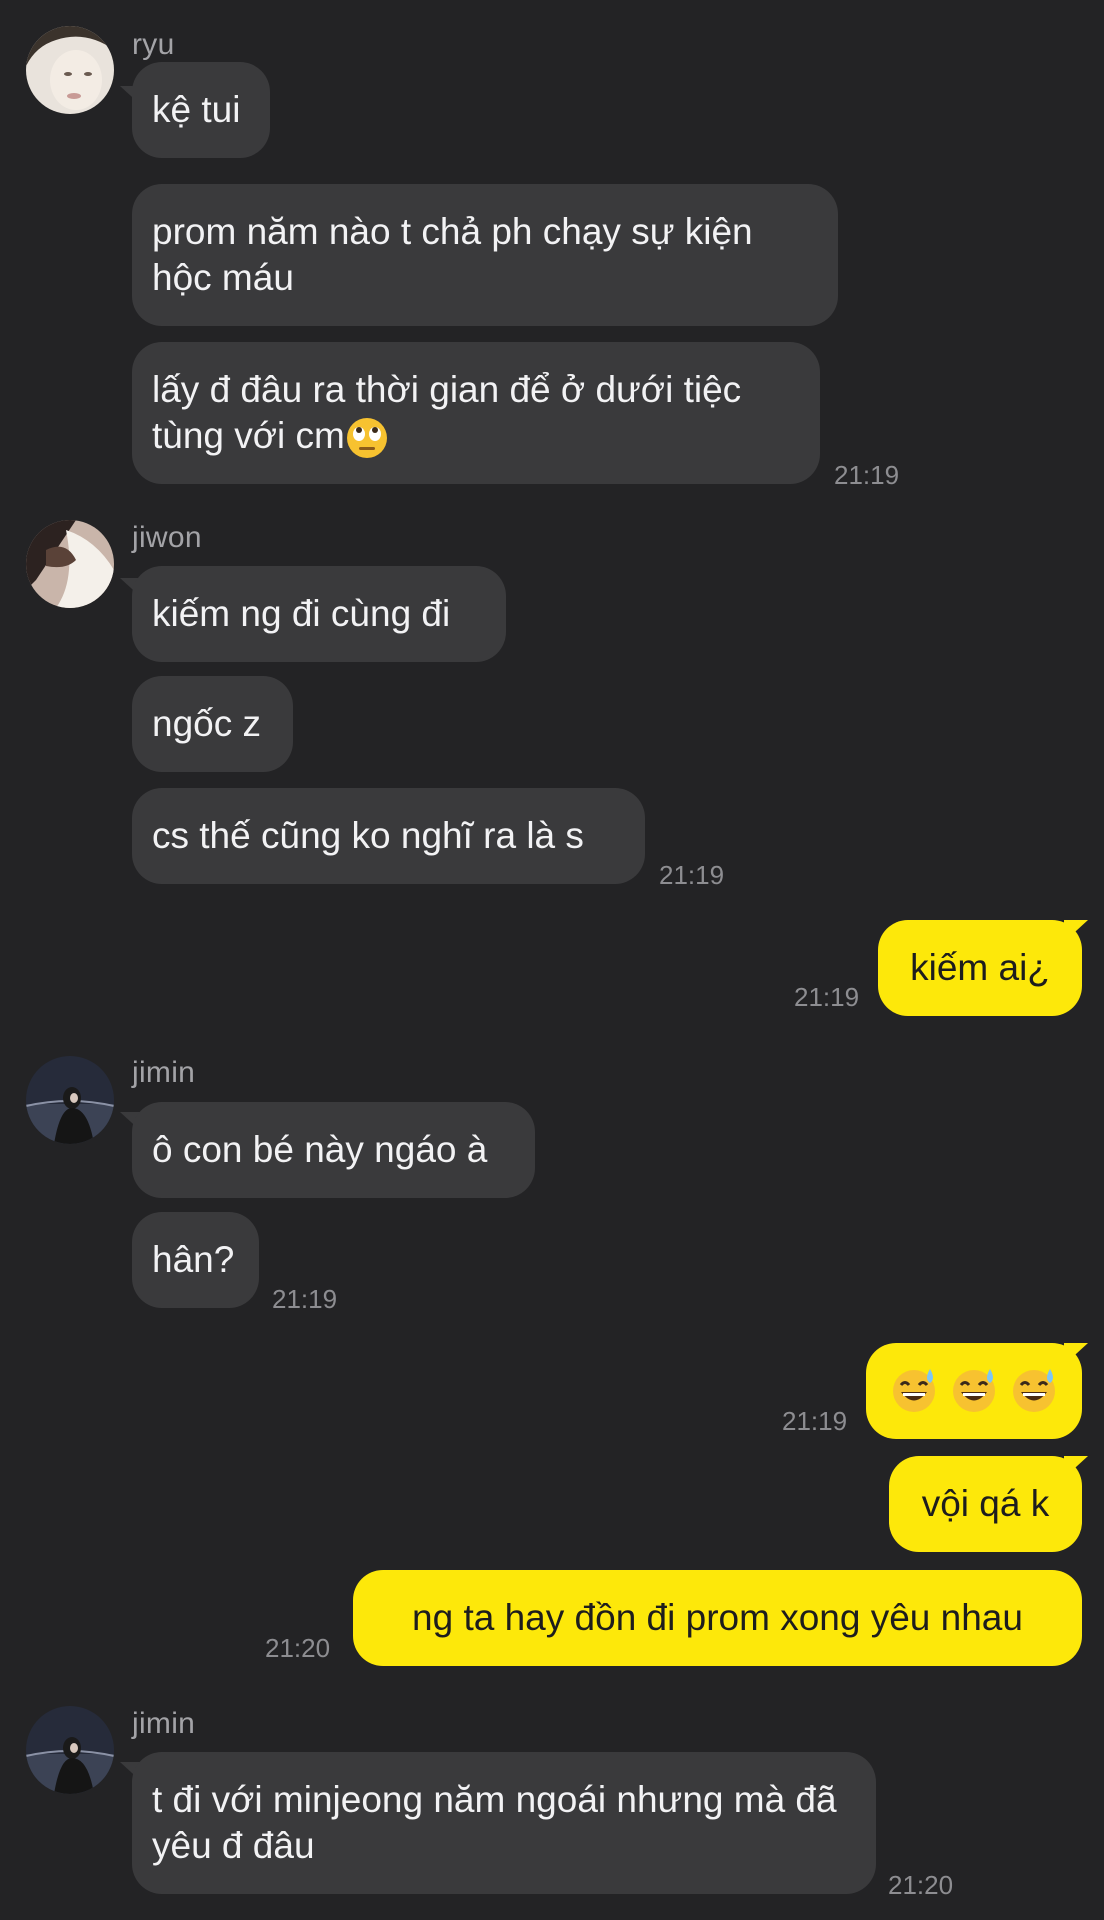  I want to click on face-with-rolling-eyes-icon, so click(367, 438).